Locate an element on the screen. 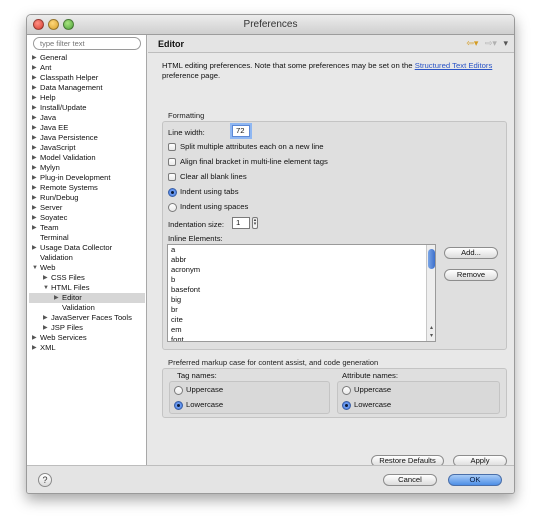 This screenshot has width=540, height=531. tree-item: ▶ Help is located at coordinates (87, 98).